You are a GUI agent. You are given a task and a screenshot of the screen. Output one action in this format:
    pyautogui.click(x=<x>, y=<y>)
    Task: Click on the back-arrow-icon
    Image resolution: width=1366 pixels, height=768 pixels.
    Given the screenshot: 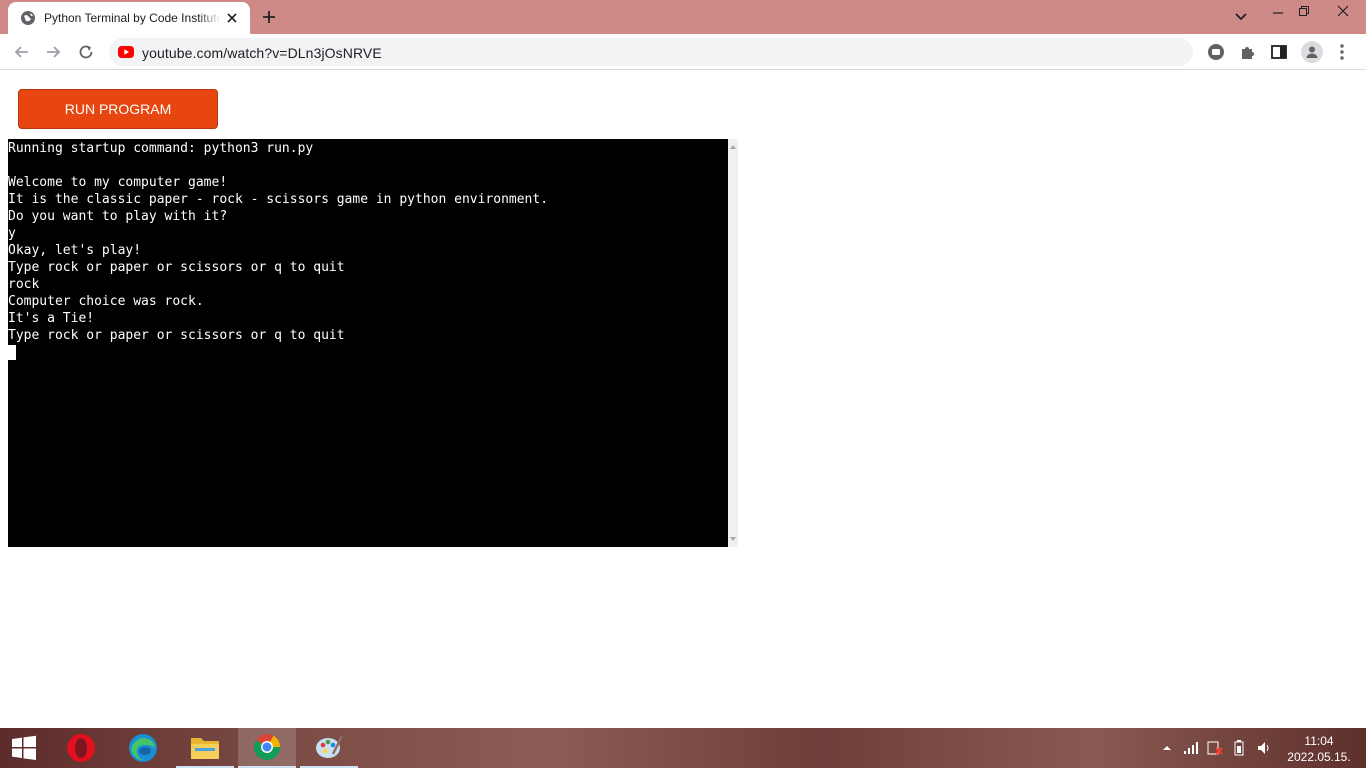 What is the action you would take?
    pyautogui.click(x=22, y=52)
    